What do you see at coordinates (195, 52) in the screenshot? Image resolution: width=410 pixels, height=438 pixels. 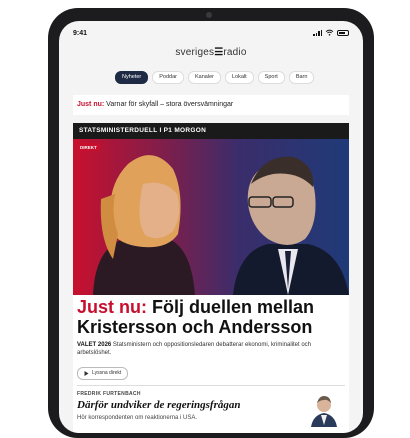 I see `logo-text-start: sveriges` at bounding box center [195, 52].